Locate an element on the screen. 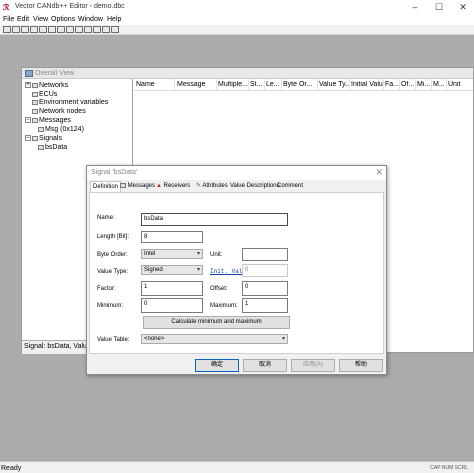 The image size is (474, 473). name-field: bsData is located at coordinates (214, 219).